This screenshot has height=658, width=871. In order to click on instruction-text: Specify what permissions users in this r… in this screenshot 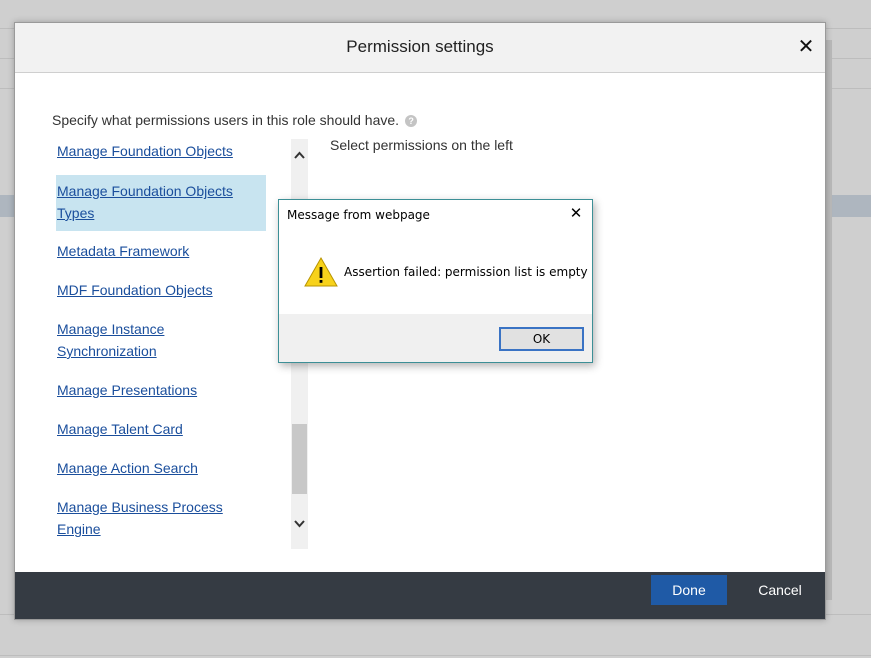, I will do `click(235, 120)`.